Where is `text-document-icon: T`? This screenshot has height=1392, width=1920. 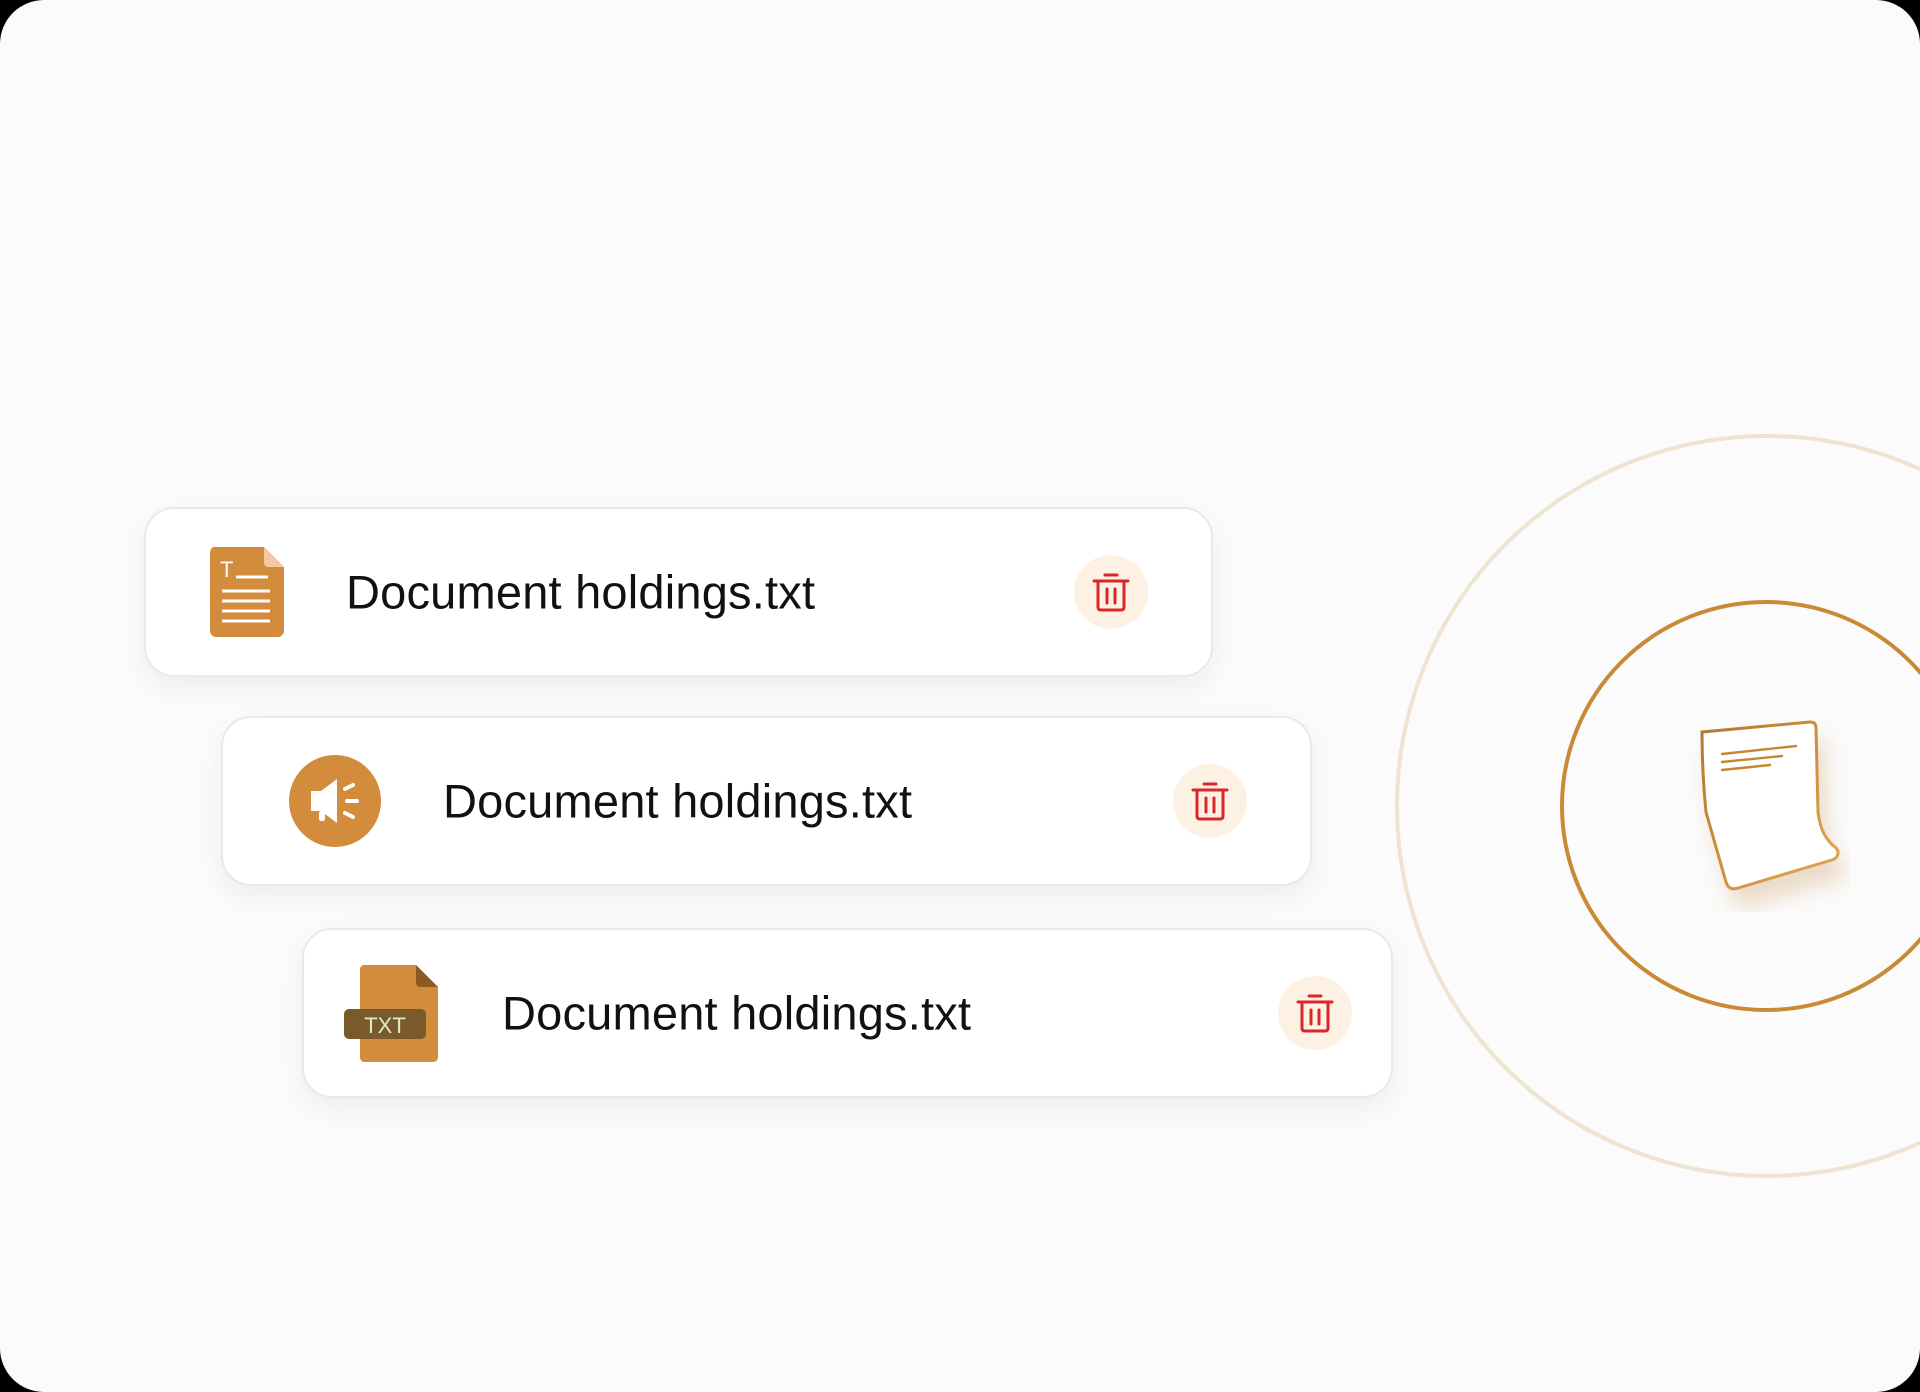
text-document-icon: T is located at coordinates (247, 592).